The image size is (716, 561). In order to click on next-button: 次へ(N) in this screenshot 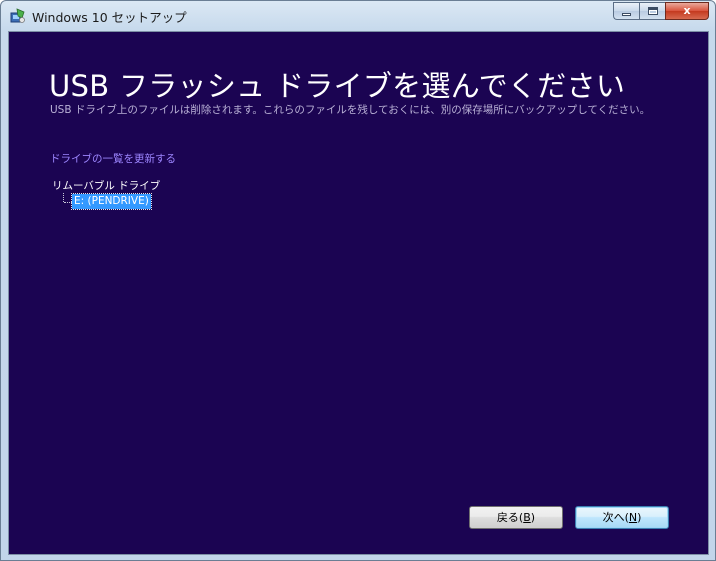, I will do `click(622, 517)`.